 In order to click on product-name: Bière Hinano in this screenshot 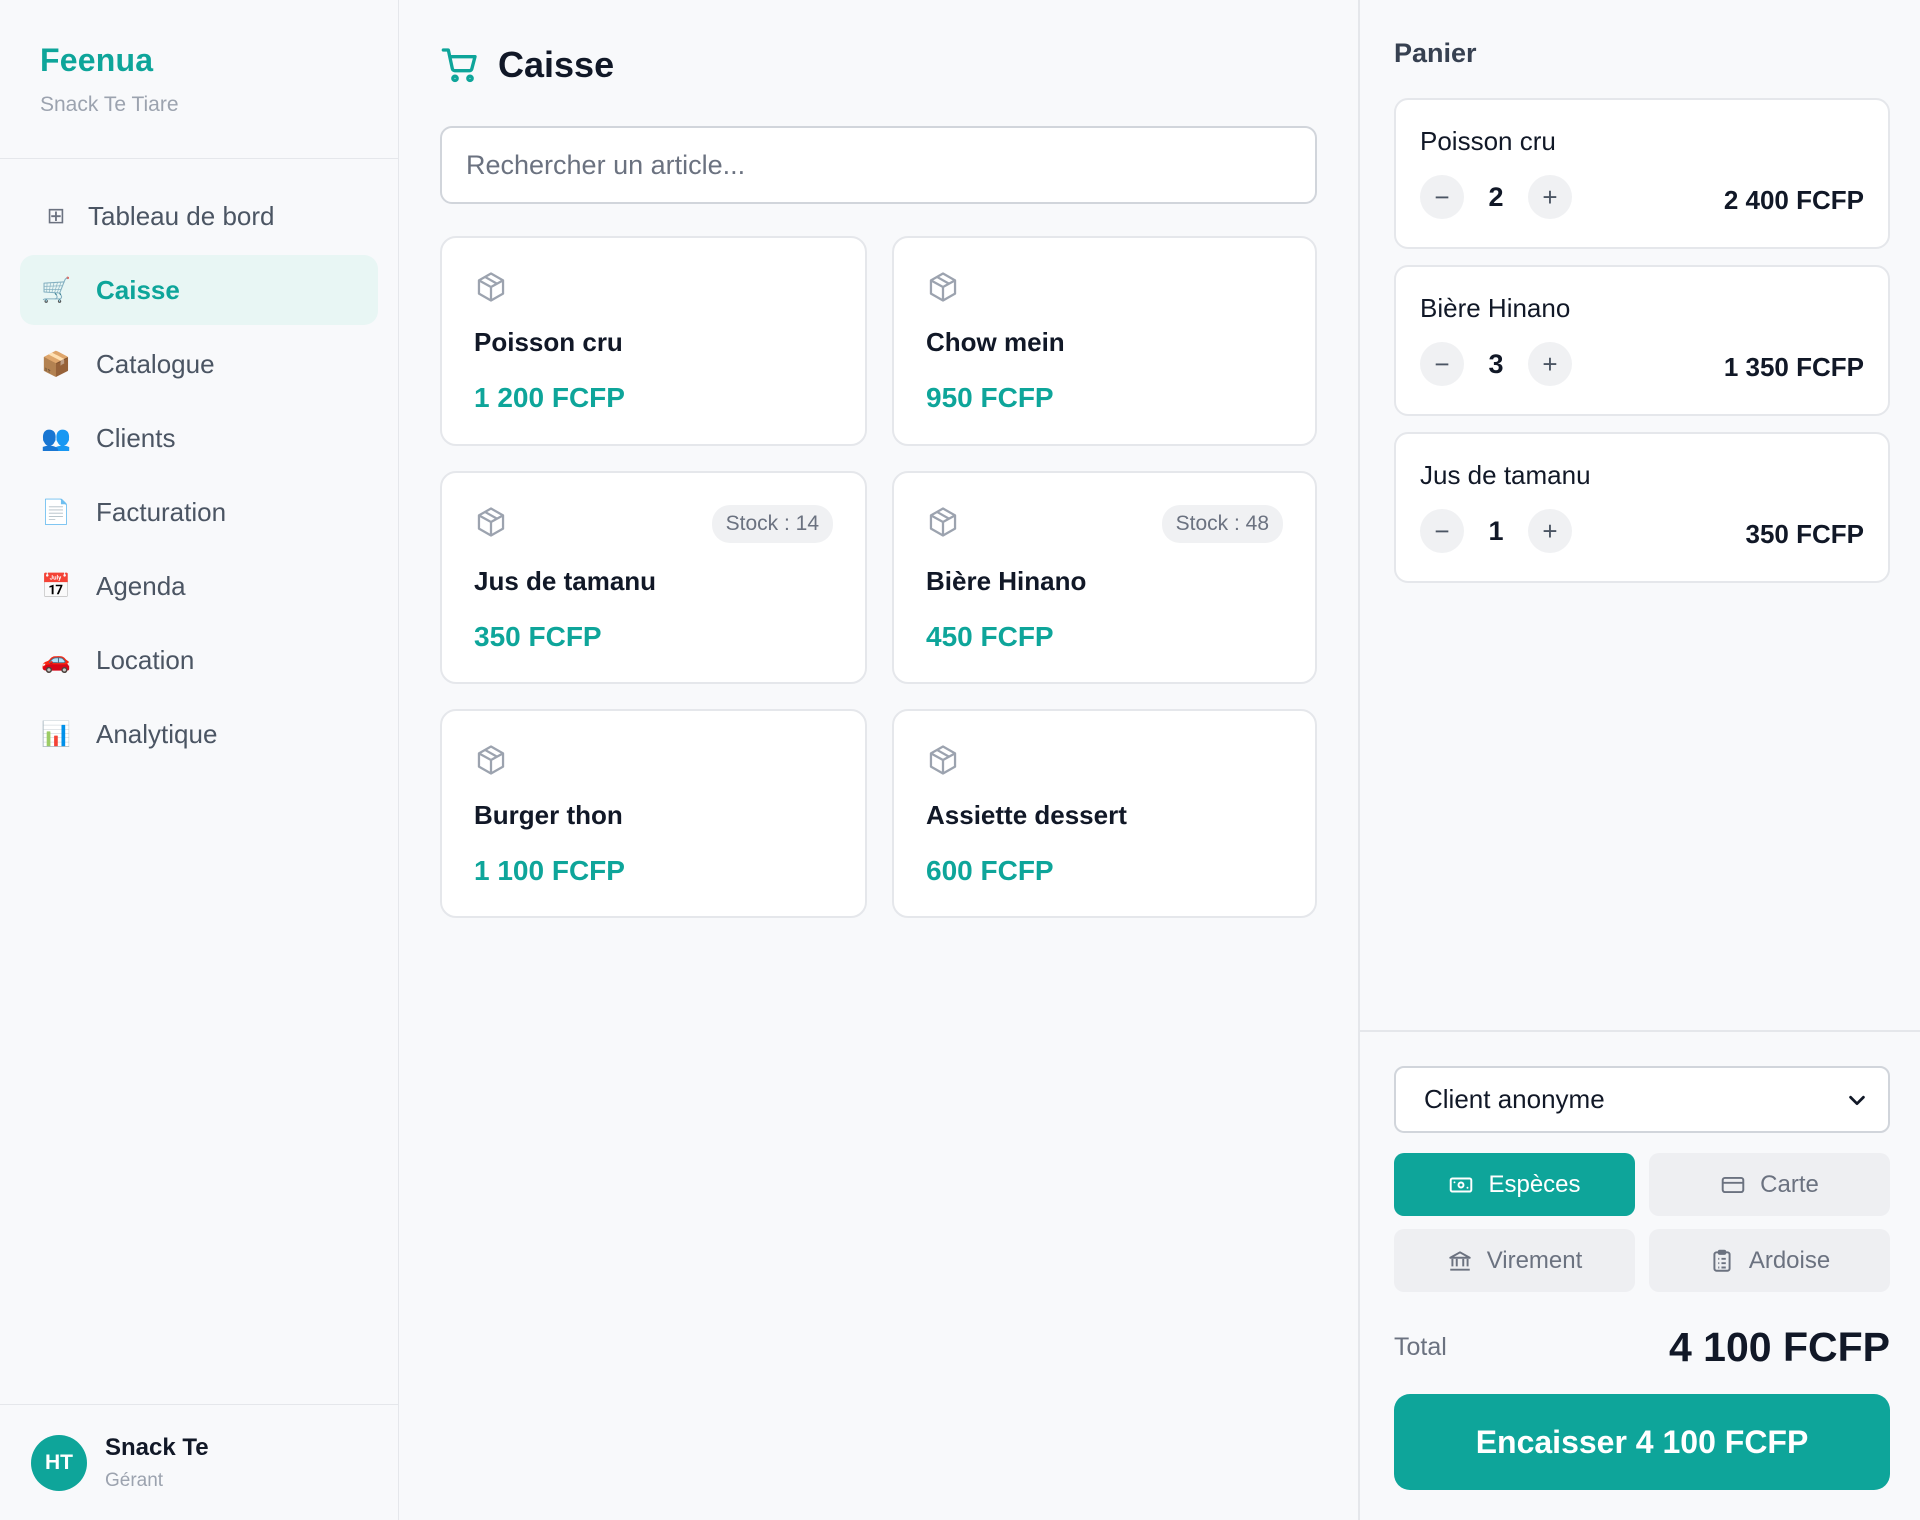, I will do `click(1006, 581)`.